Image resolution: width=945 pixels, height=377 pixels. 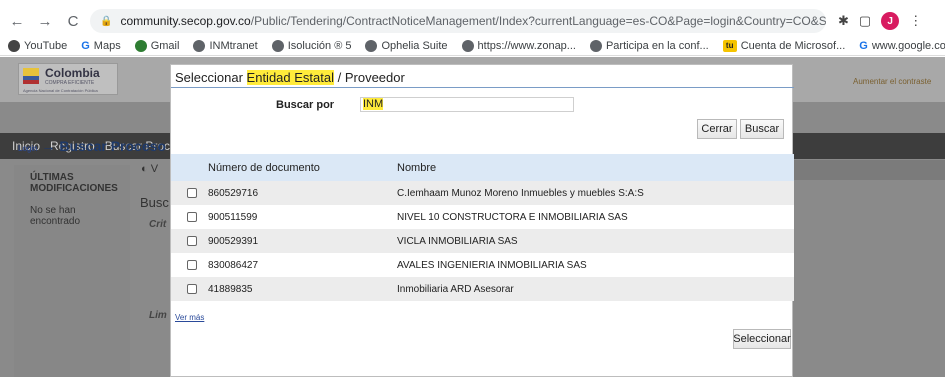 I want to click on search-button: Buscar, so click(x=762, y=129).